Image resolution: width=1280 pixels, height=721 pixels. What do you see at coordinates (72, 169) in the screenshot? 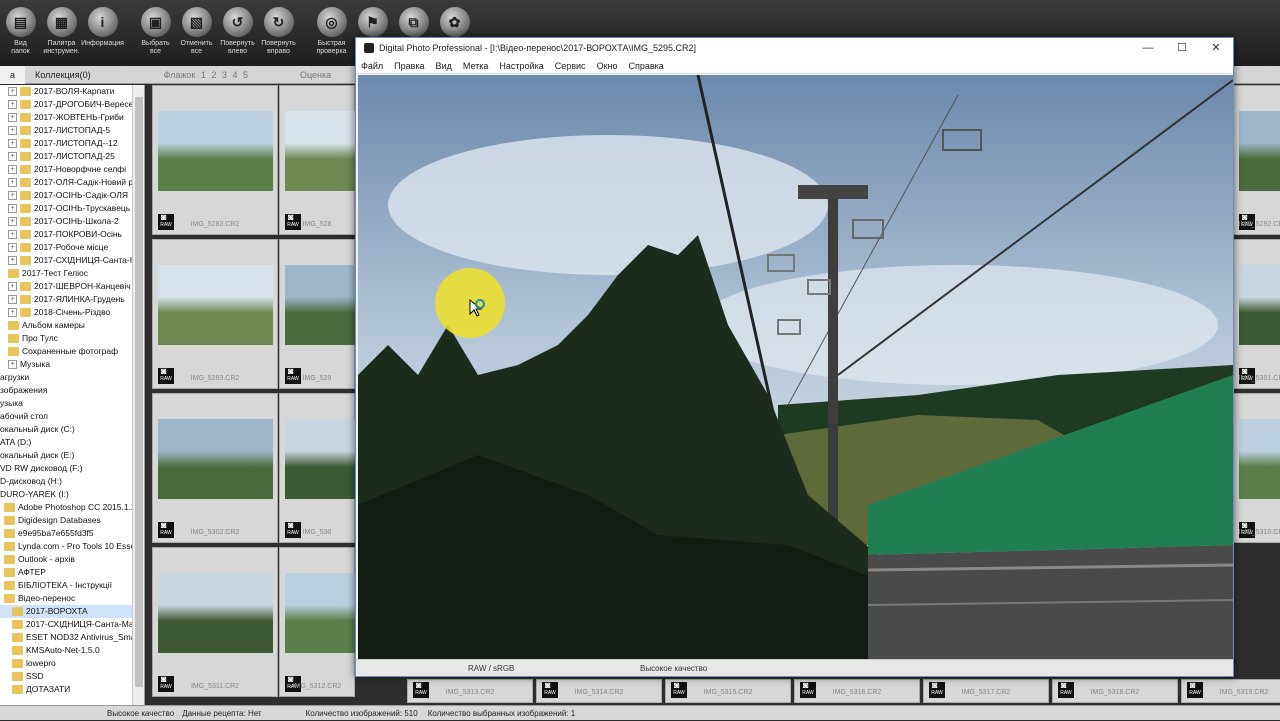
I see `tree-item: +2017-Новорфчне селфі` at bounding box center [72, 169].